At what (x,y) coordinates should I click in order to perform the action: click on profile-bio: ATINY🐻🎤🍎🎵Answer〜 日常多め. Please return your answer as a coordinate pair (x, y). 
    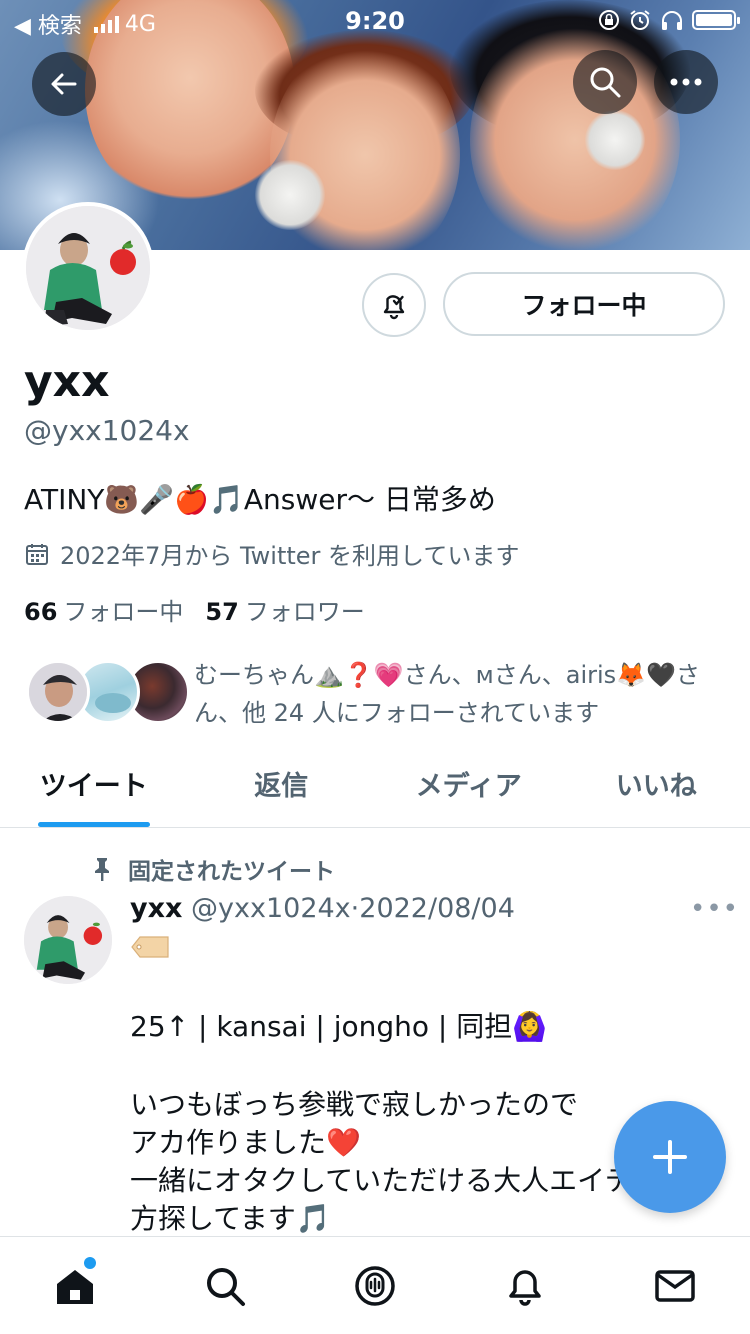
    Looking at the image, I should click on (260, 499).